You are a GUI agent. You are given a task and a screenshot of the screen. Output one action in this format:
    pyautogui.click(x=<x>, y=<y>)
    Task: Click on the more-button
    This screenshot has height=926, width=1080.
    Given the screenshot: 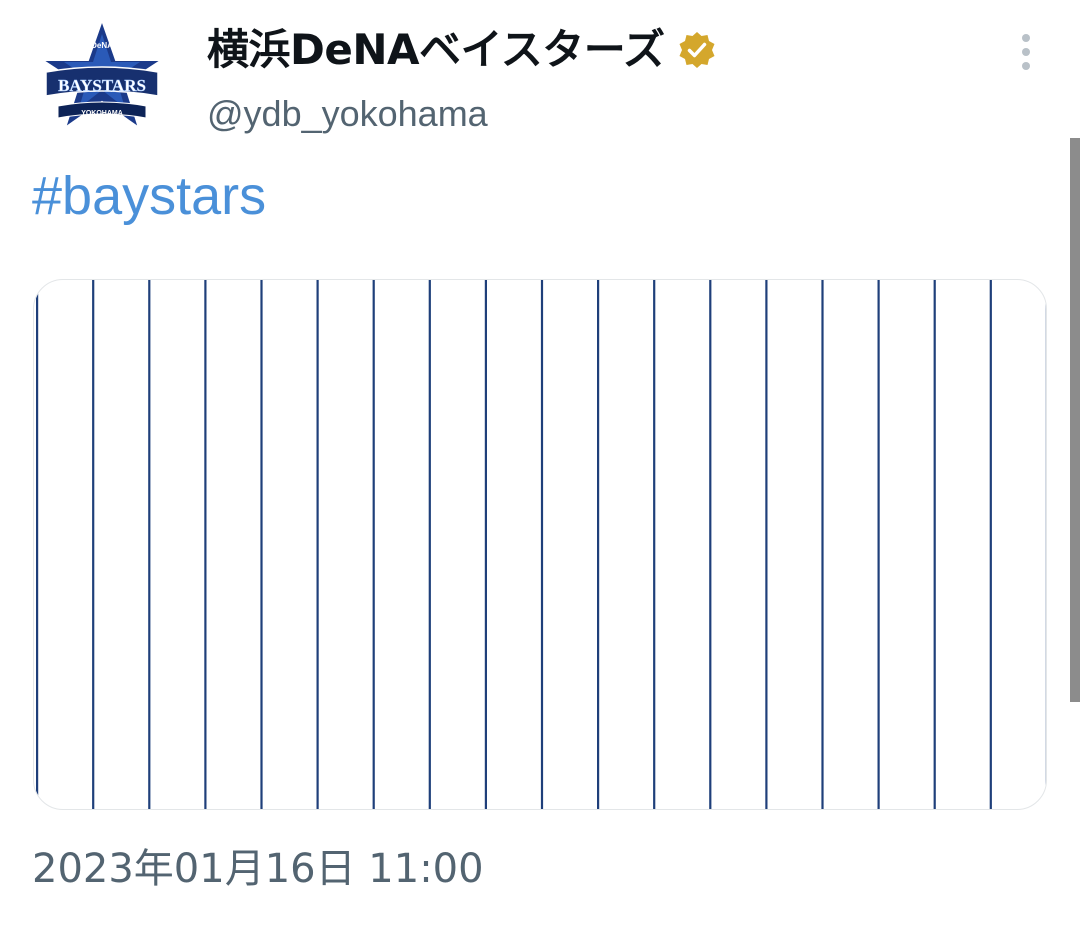 What is the action you would take?
    pyautogui.click(x=1026, y=52)
    